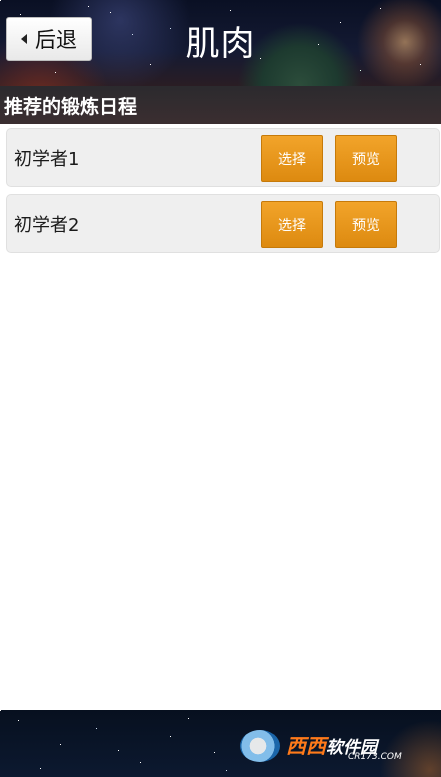  Describe the element at coordinates (220, 105) in the screenshot. I see `section-header: 推荐的锻炼日程` at that location.